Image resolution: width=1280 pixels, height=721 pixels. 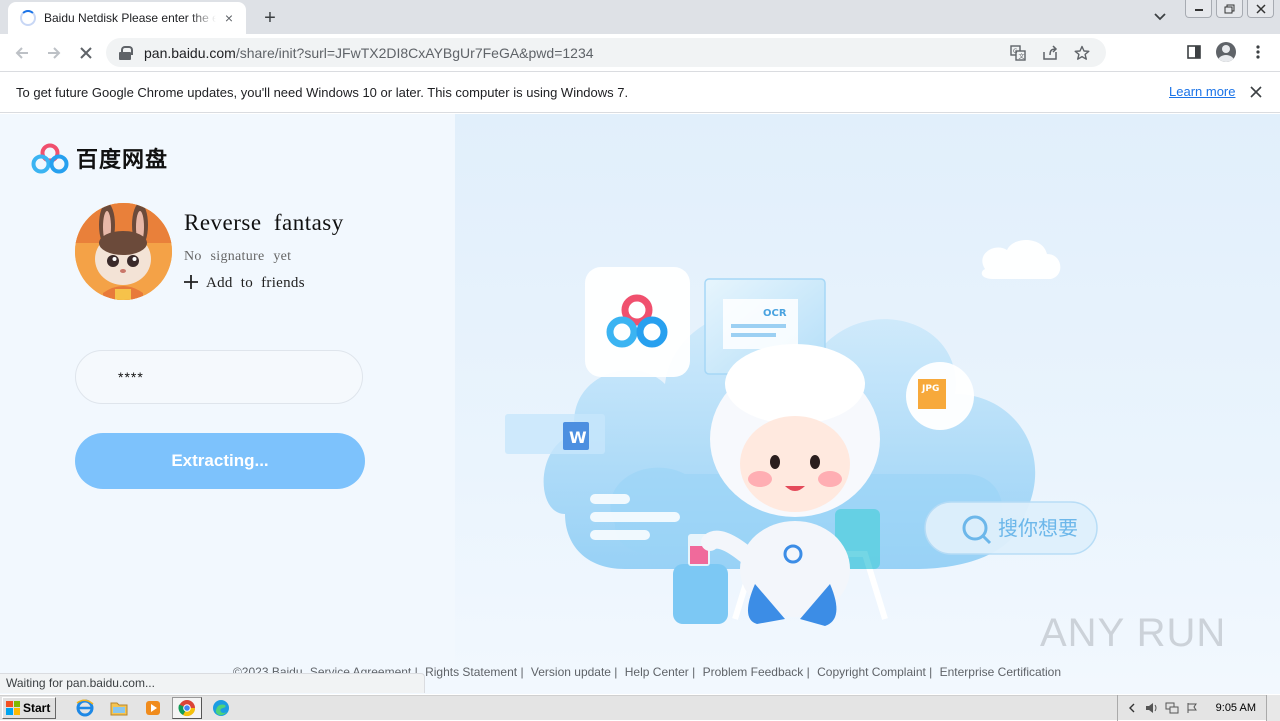 I want to click on extraction-code-input: ****, so click(x=219, y=377).